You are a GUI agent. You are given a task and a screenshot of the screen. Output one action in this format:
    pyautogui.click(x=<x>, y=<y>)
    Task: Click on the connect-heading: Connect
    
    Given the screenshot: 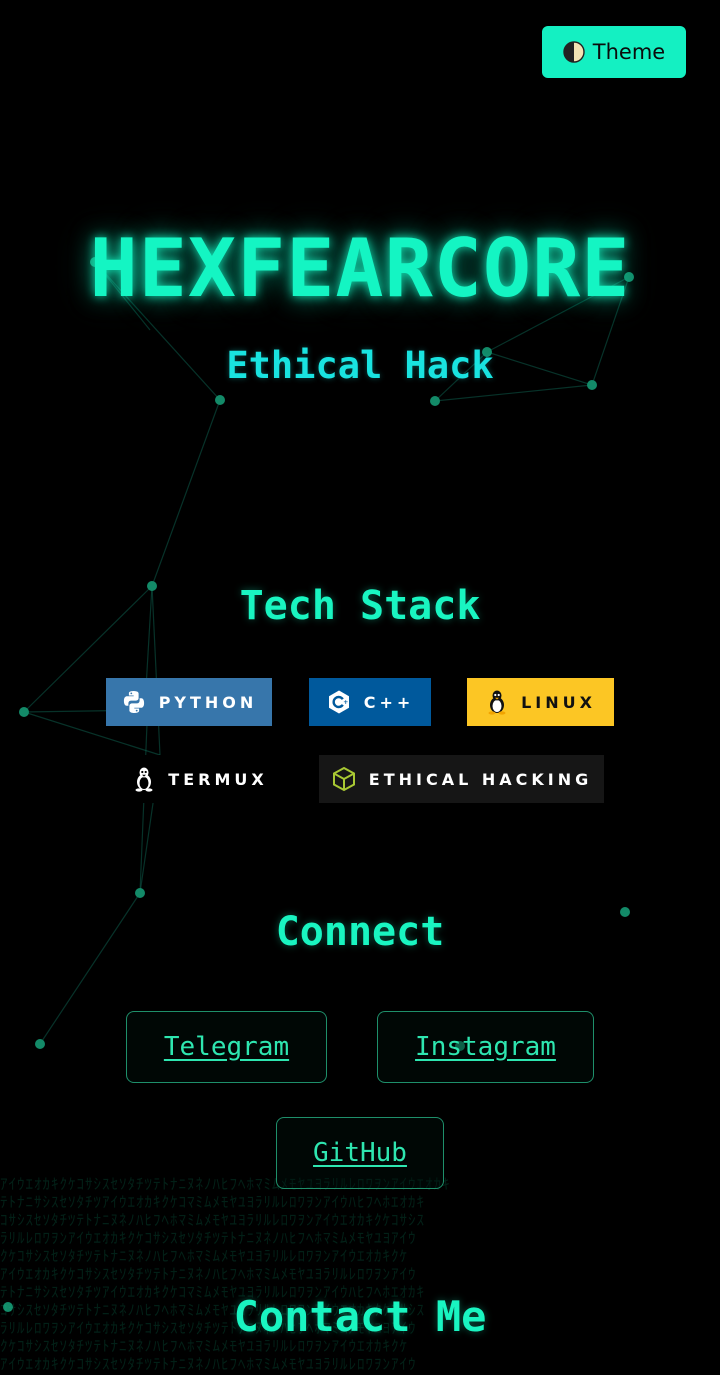 What is the action you would take?
    pyautogui.click(x=360, y=932)
    